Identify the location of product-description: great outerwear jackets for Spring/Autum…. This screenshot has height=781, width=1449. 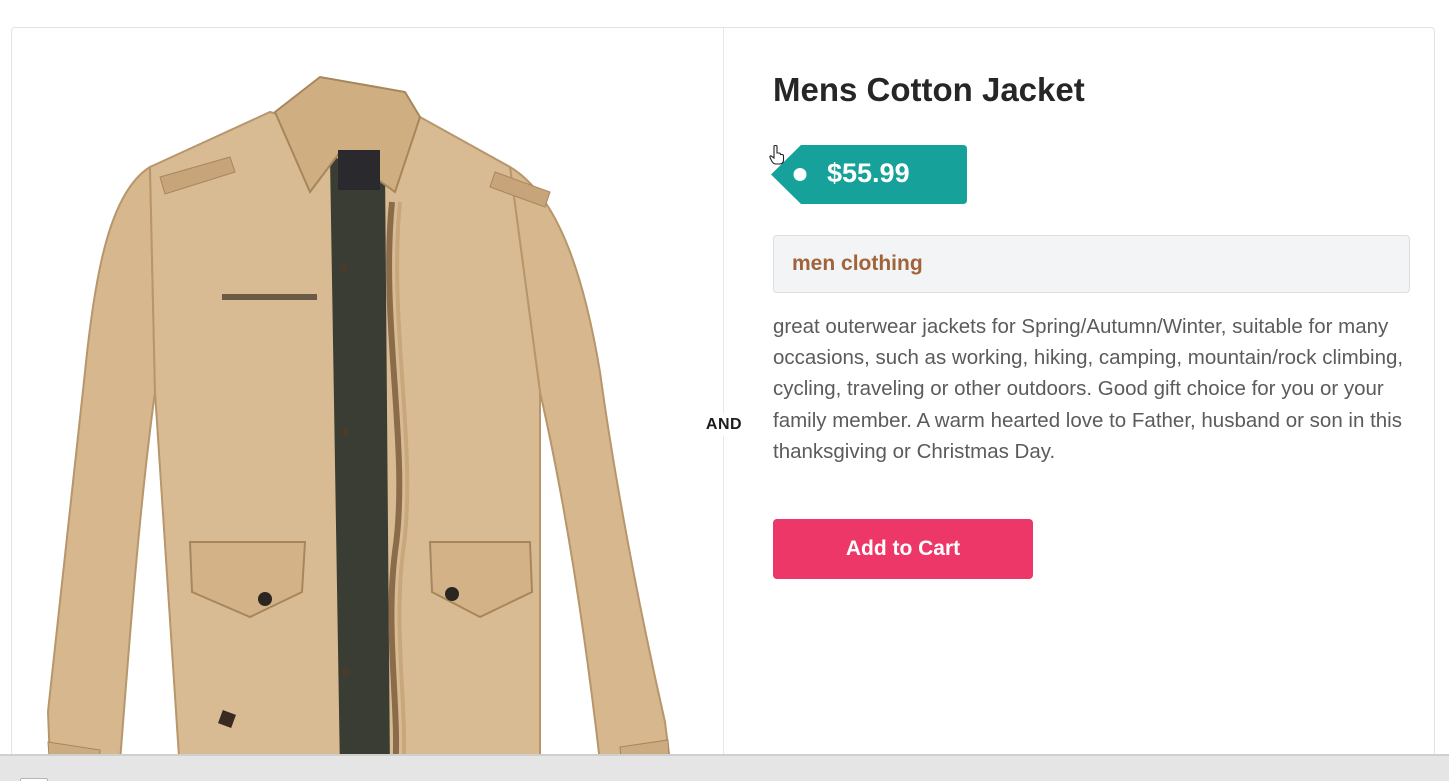
(1088, 389).